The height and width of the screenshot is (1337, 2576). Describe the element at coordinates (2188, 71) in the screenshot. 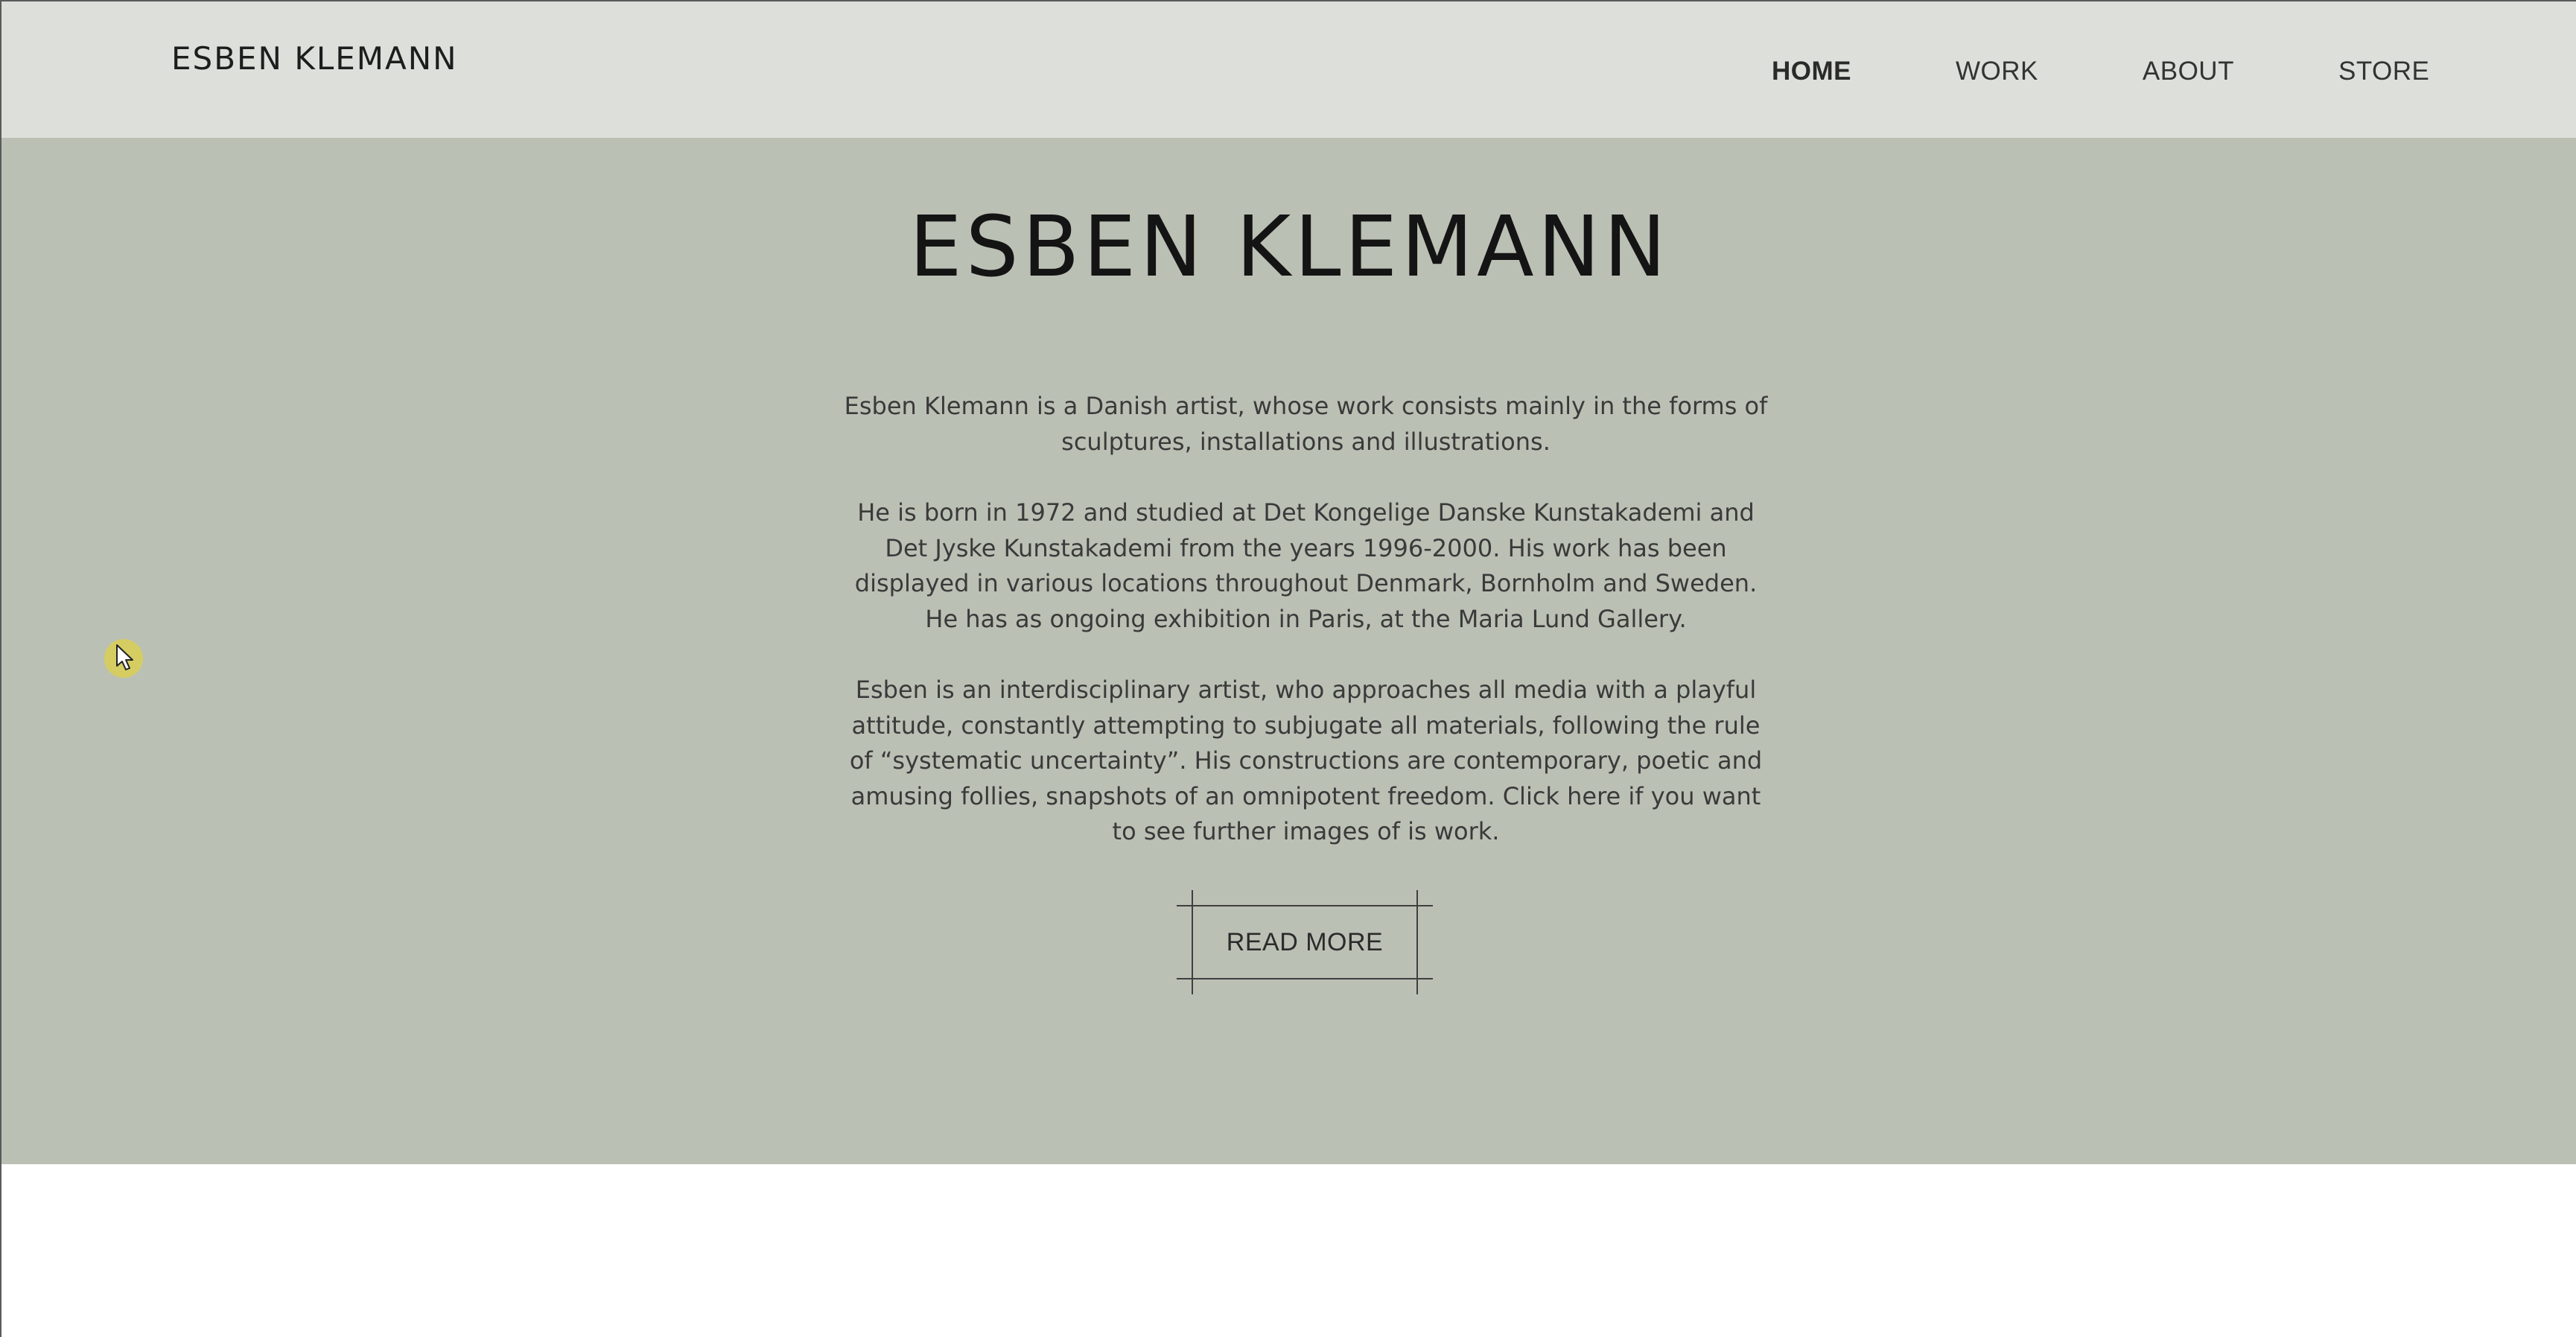

I see `nav-item-about: ABOUT` at that location.